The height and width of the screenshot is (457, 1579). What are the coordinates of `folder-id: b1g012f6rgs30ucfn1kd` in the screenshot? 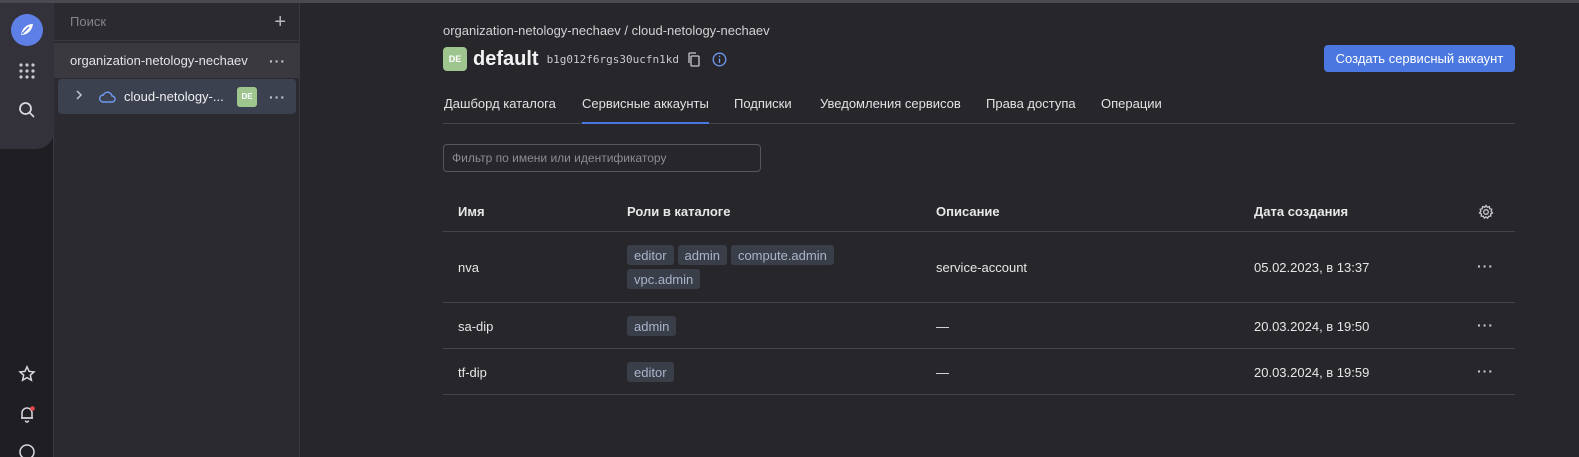 It's located at (613, 59).